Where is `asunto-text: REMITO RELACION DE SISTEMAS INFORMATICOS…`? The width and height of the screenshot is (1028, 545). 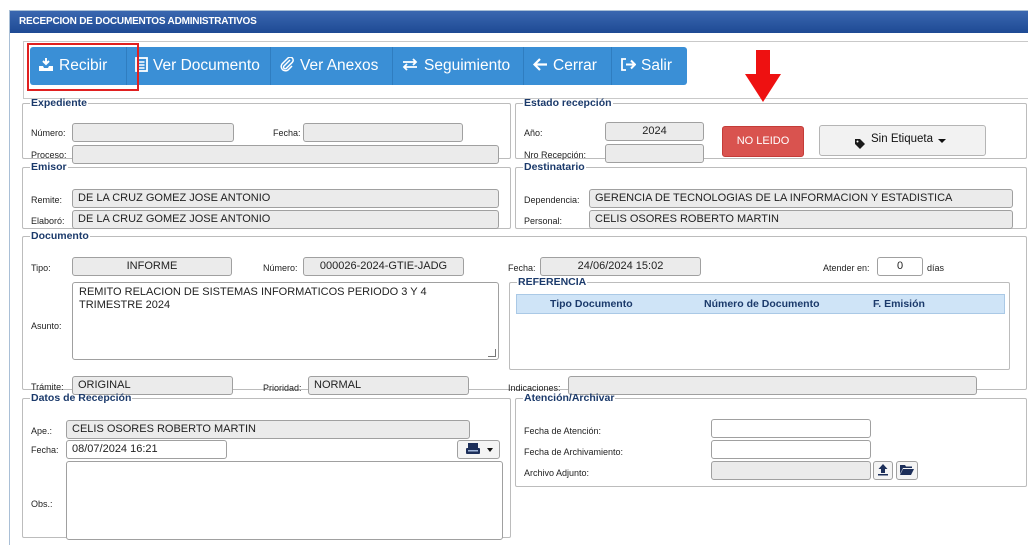
asunto-text: REMITO RELACION DE SISTEMAS INFORMATICOS… is located at coordinates (253, 298).